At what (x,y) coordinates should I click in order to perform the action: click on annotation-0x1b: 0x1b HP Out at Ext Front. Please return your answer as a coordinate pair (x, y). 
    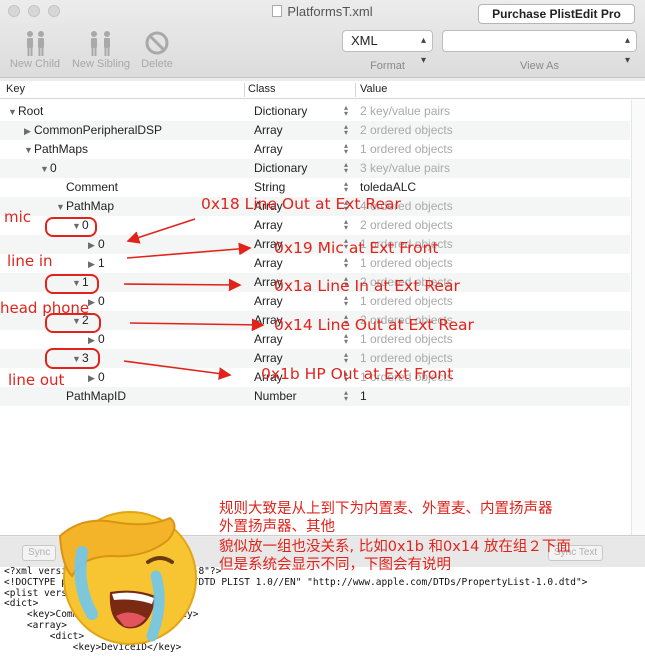
    Looking at the image, I should click on (357, 374).